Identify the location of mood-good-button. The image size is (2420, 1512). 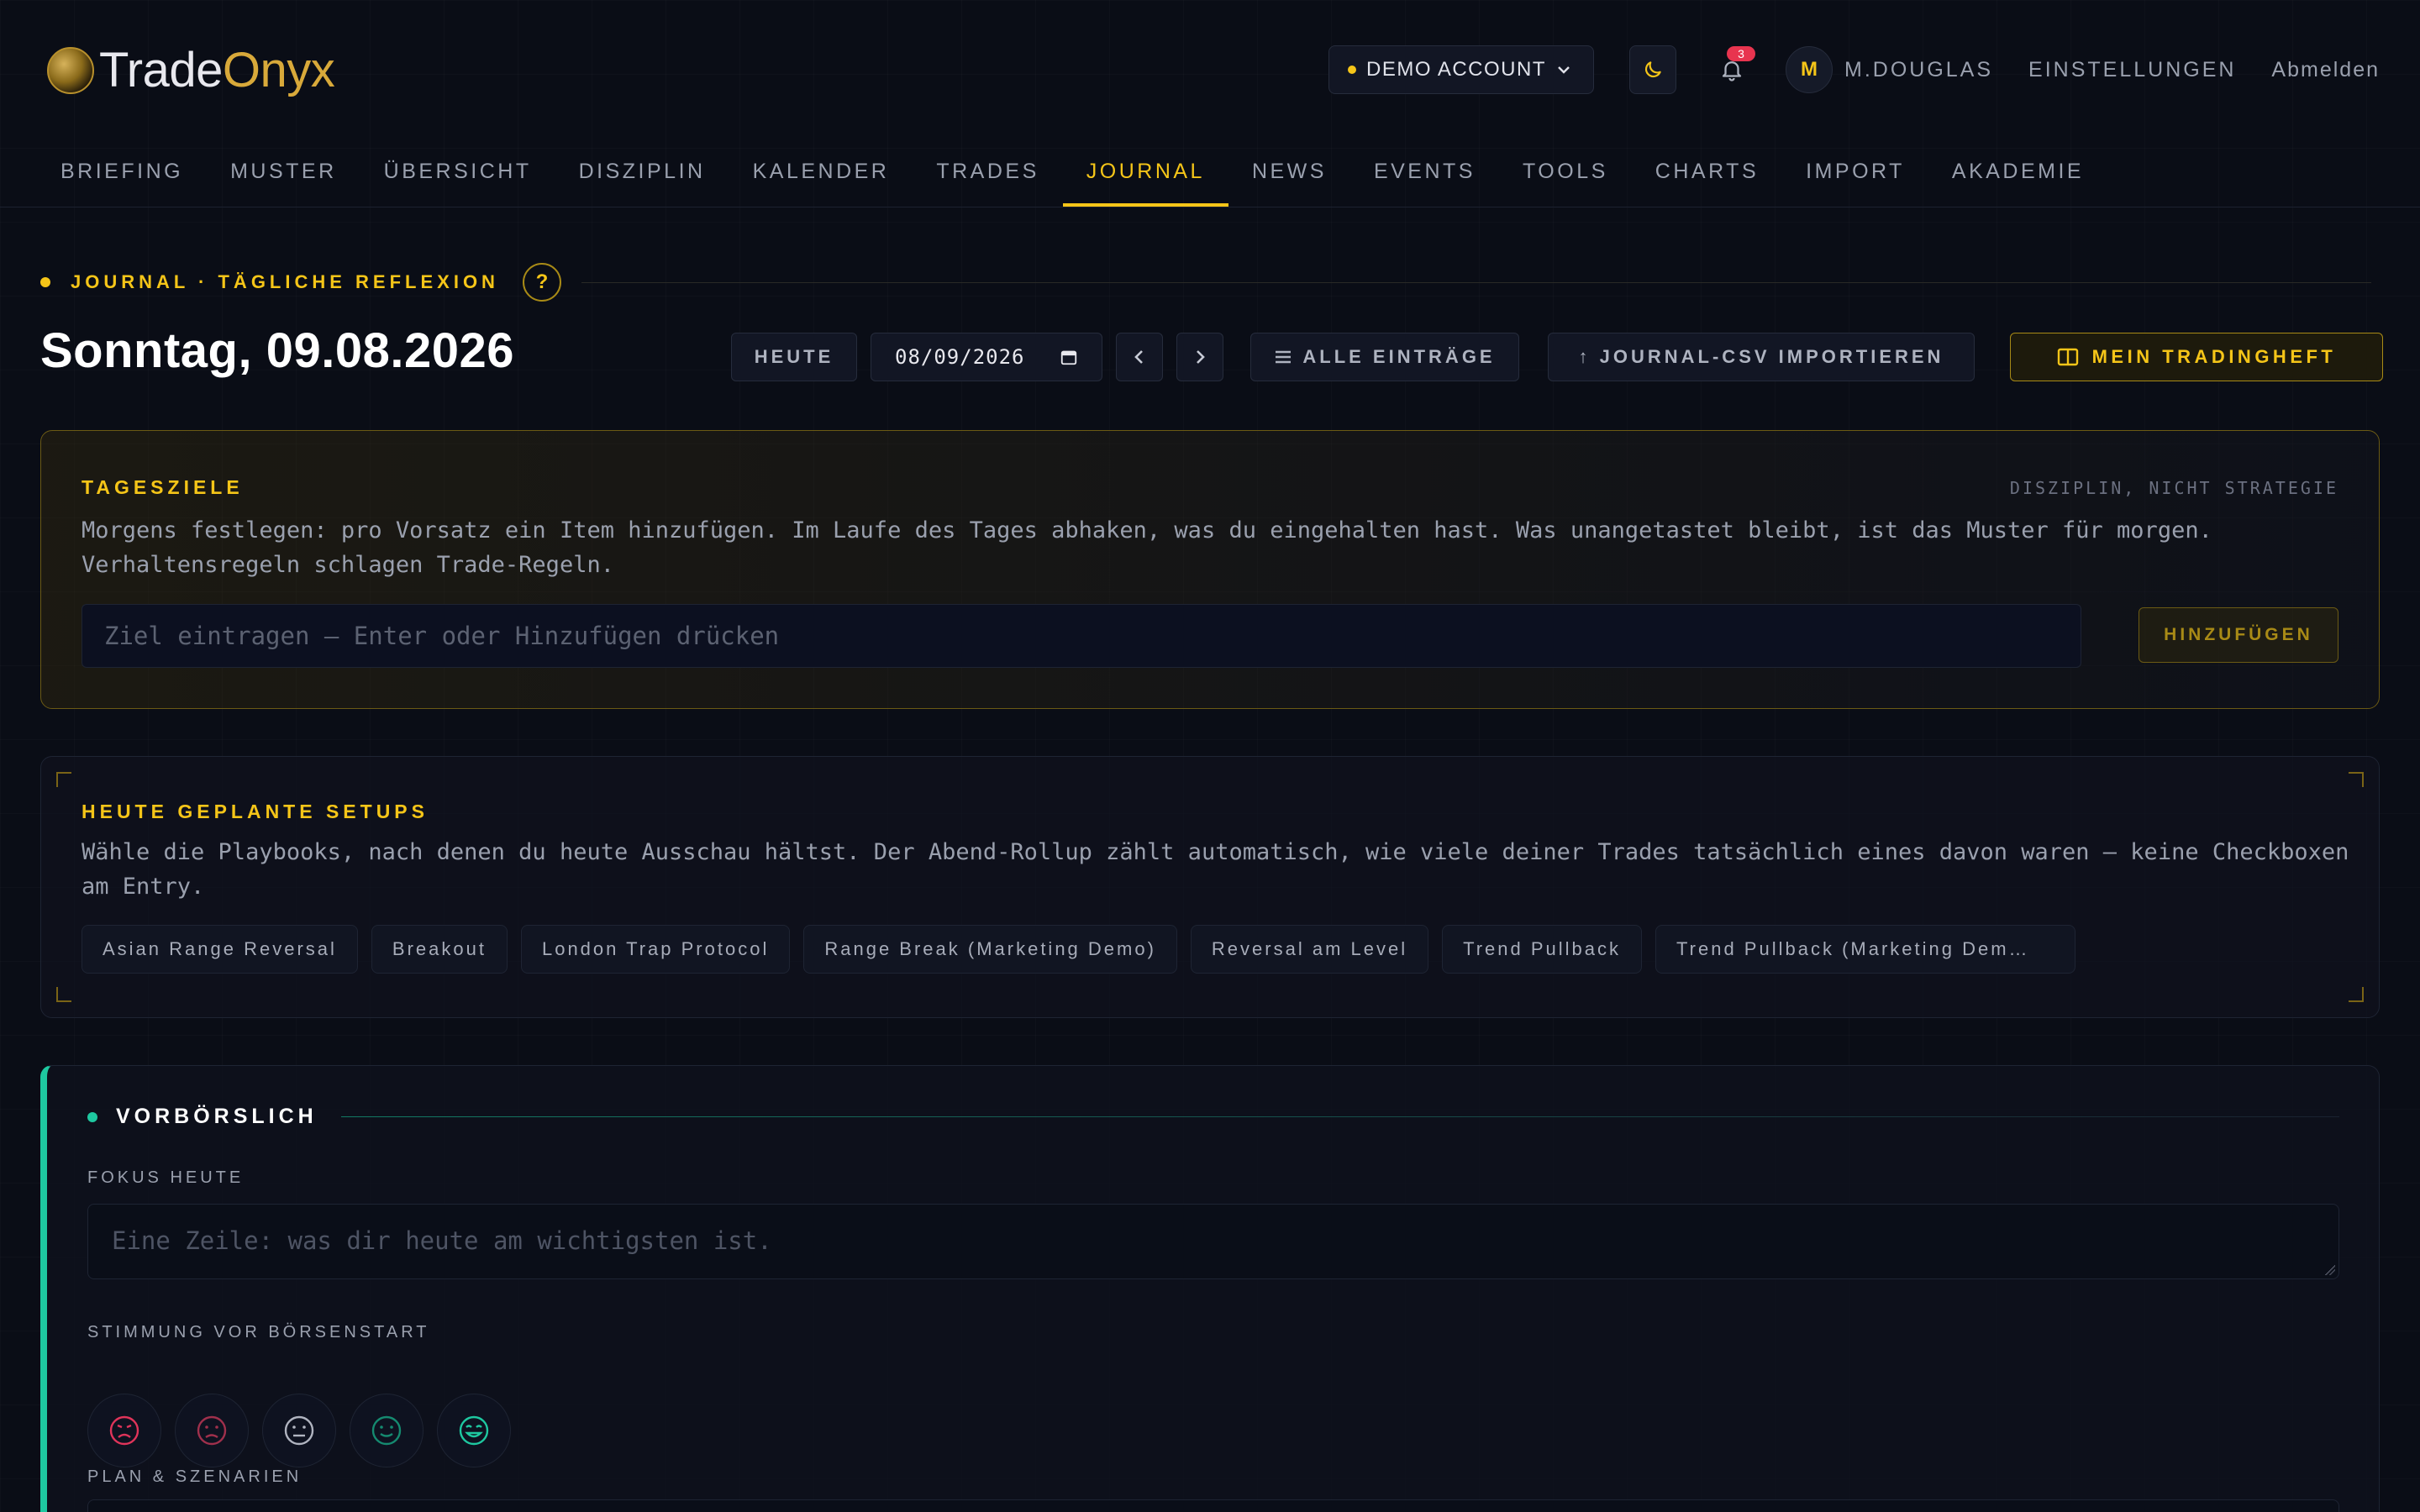
(387, 1430).